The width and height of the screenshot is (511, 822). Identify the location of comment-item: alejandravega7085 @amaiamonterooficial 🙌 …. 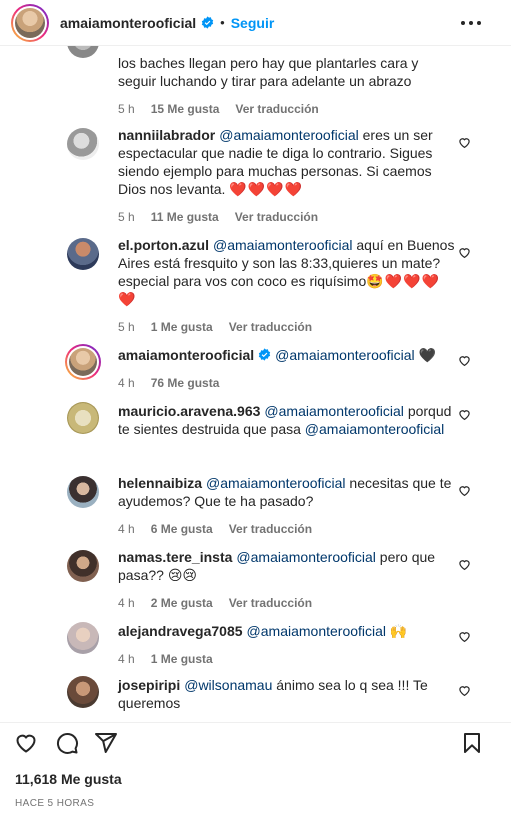
(255, 645).